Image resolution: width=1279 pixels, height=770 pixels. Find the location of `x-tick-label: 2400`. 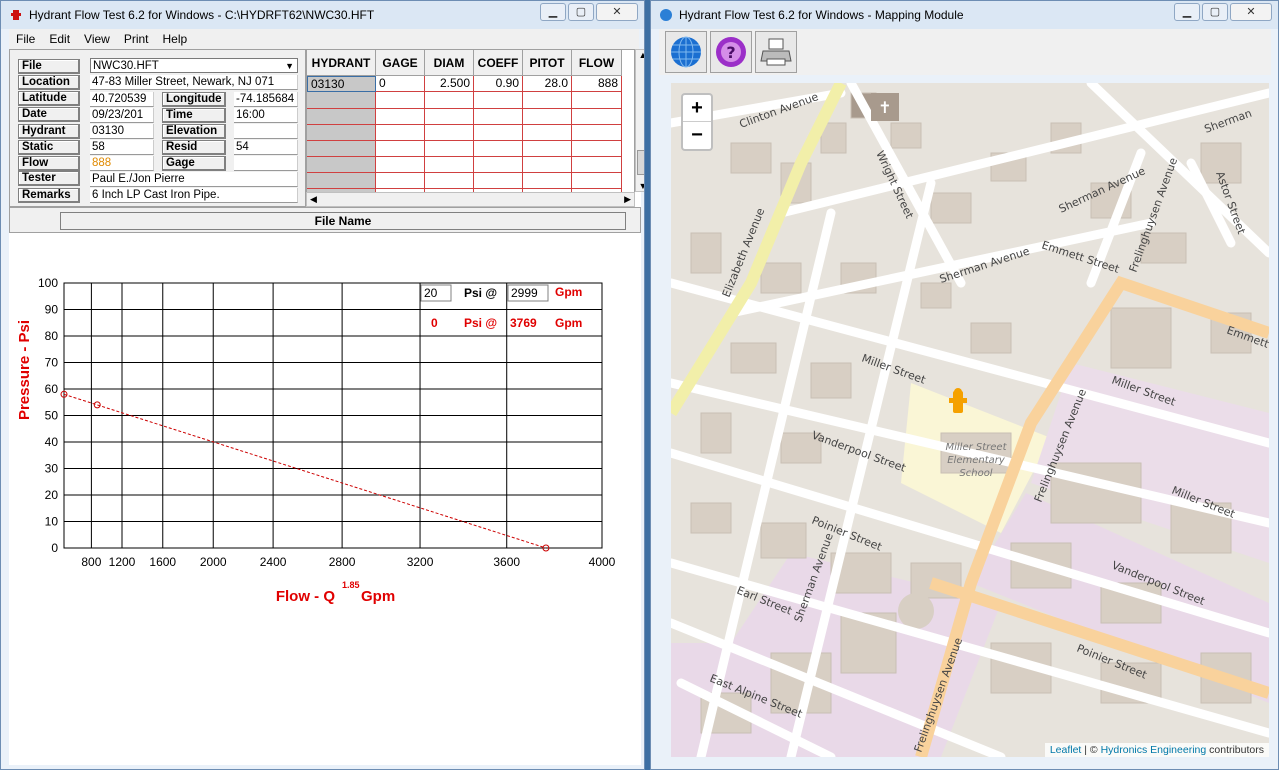

x-tick-label: 2400 is located at coordinates (273, 562).